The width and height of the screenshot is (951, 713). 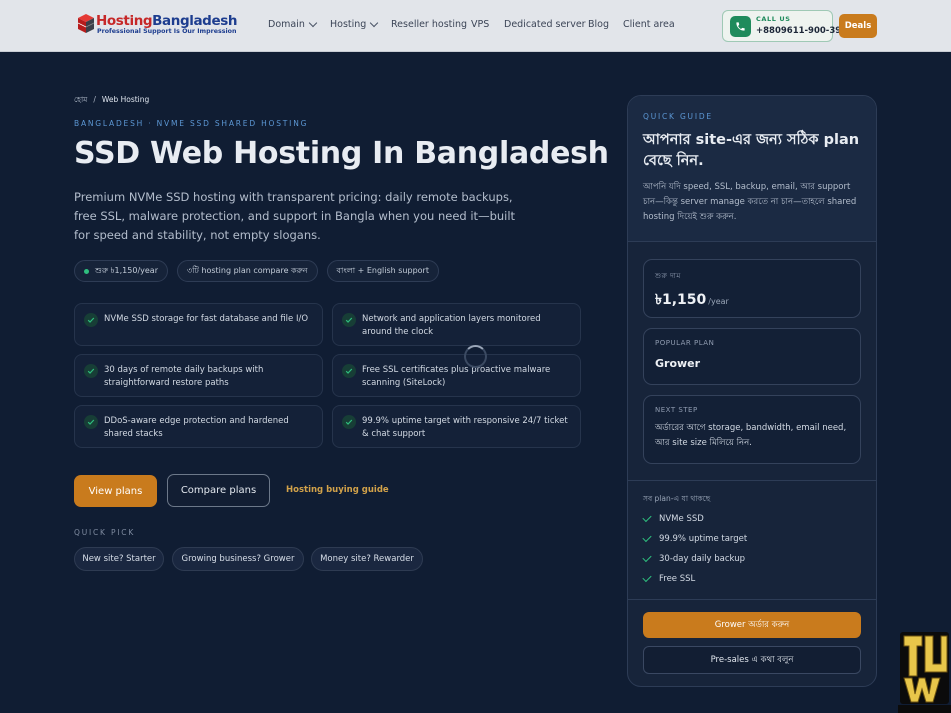 I want to click on logo-name-part1: Hosting, so click(x=124, y=21).